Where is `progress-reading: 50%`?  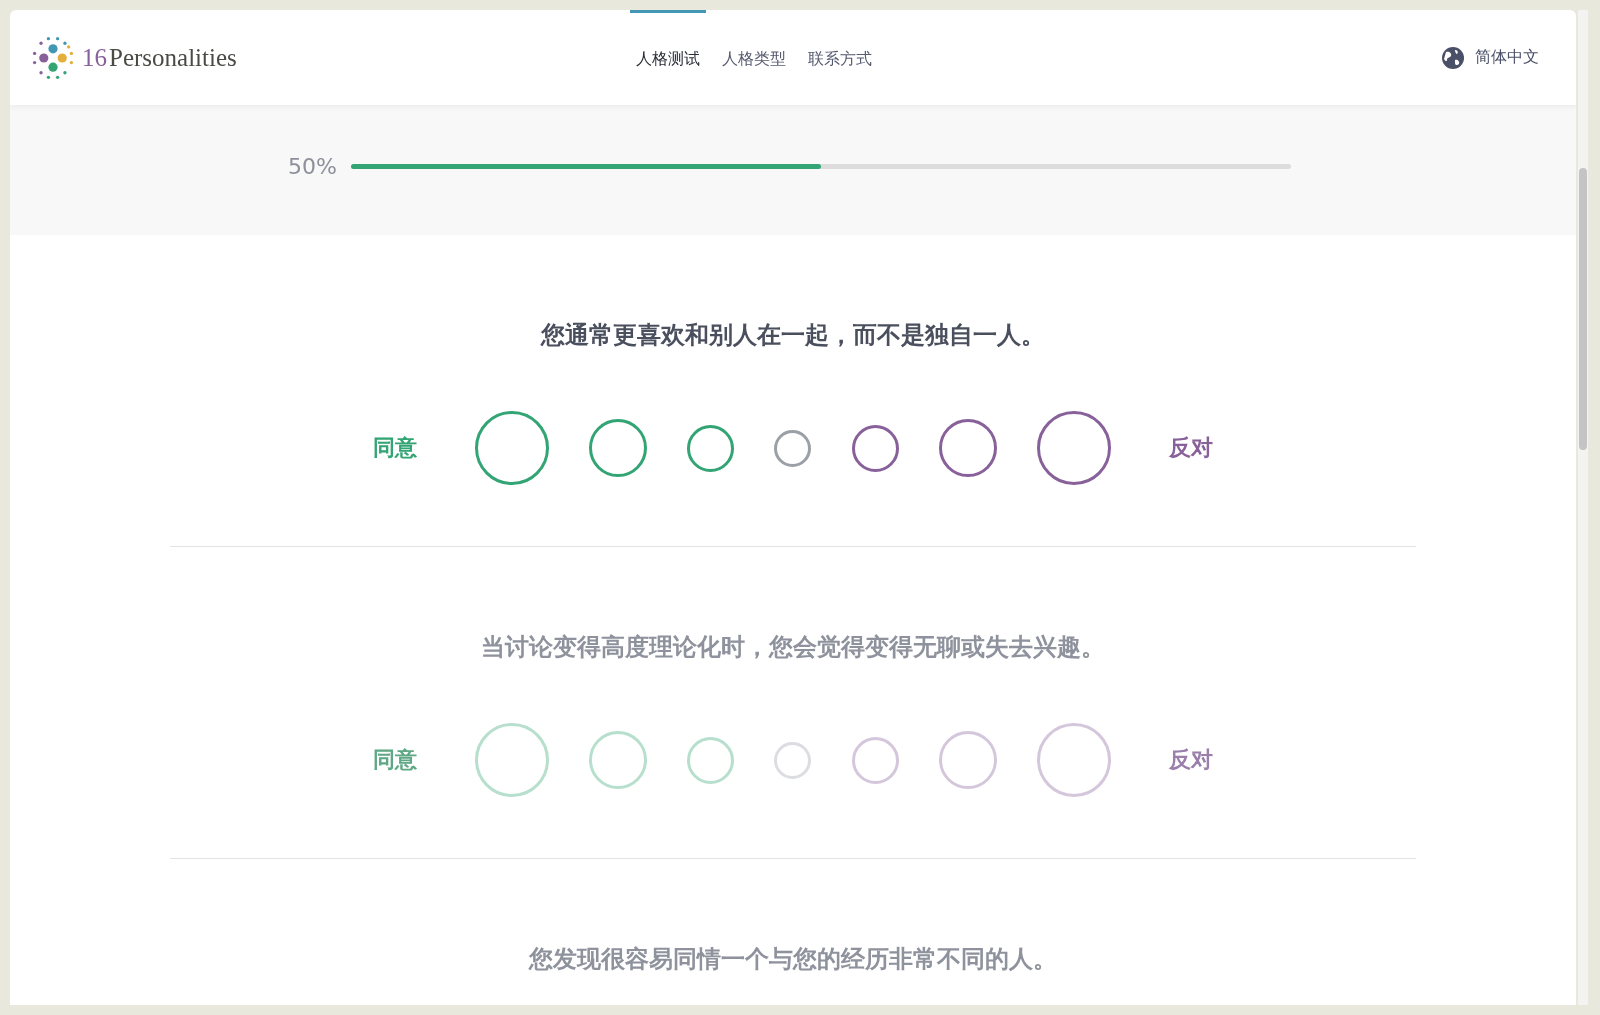
progress-reading: 50% is located at coordinates (312, 166).